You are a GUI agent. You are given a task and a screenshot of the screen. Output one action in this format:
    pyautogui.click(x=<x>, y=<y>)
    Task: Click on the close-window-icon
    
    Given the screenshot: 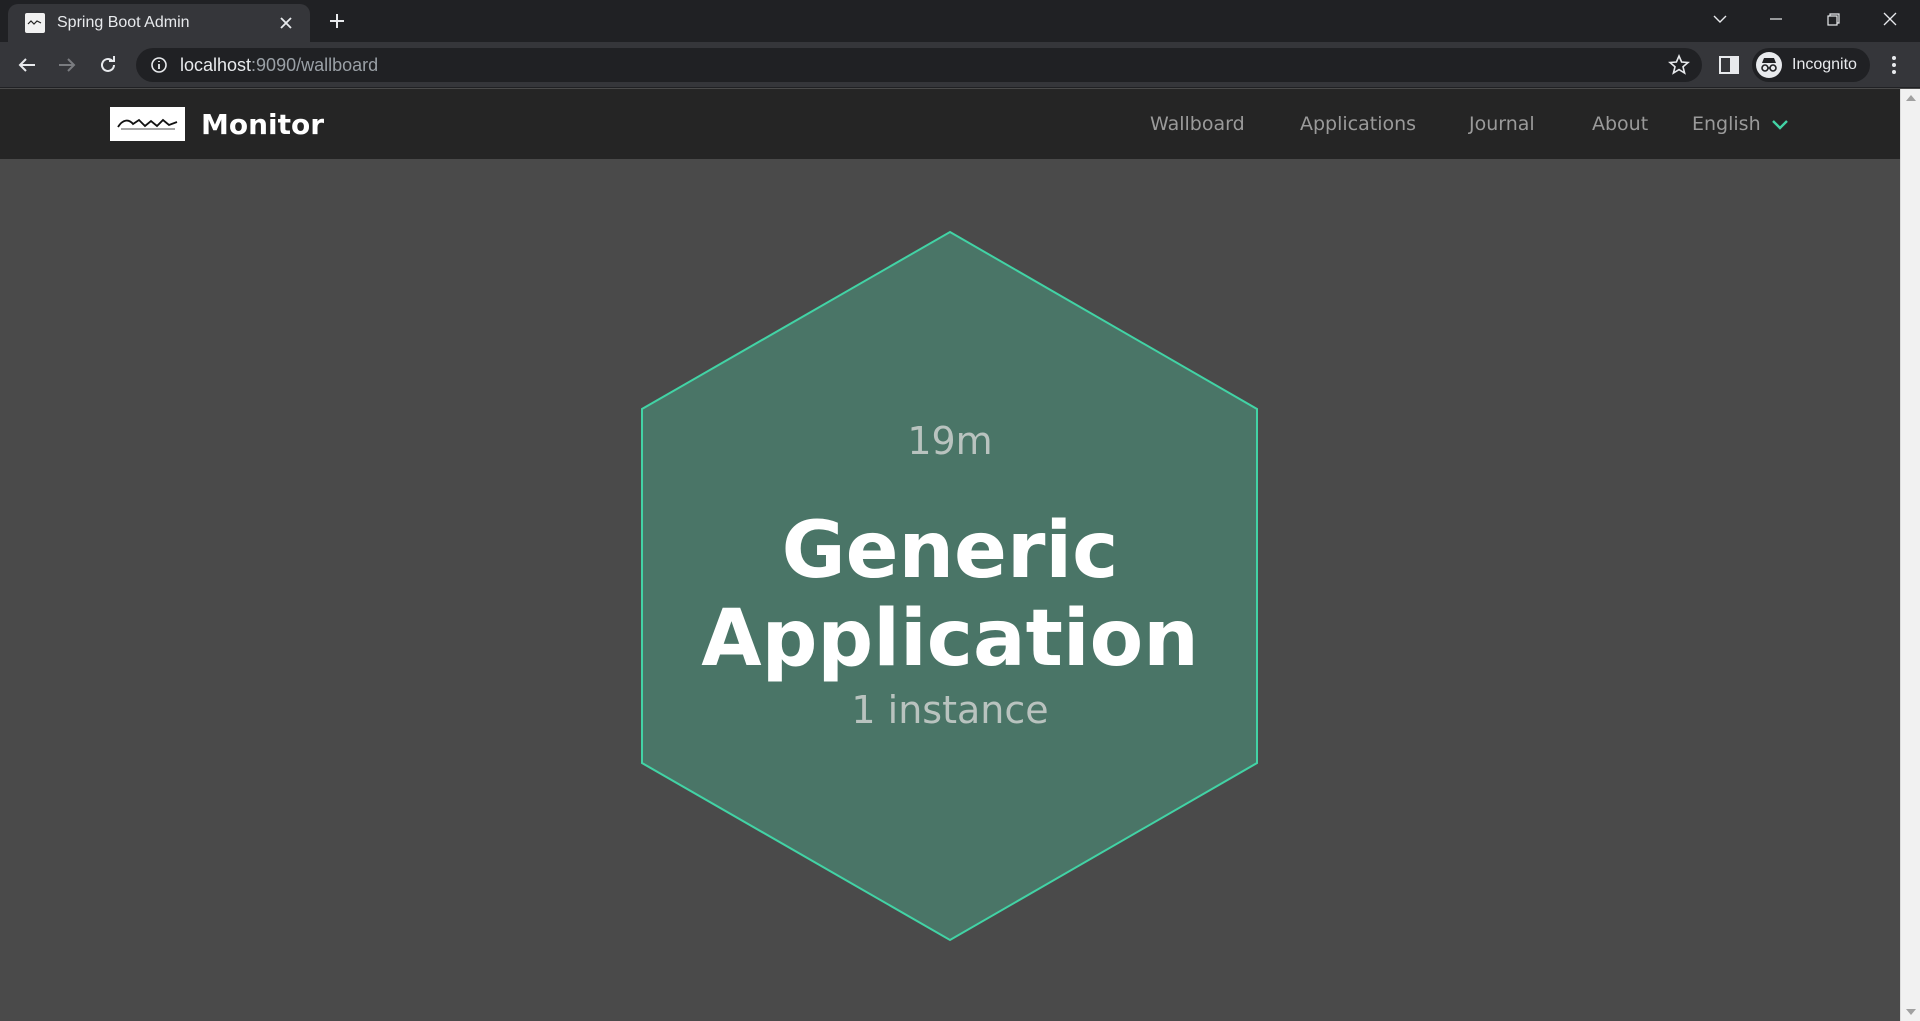 What is the action you would take?
    pyautogui.click(x=1890, y=19)
    